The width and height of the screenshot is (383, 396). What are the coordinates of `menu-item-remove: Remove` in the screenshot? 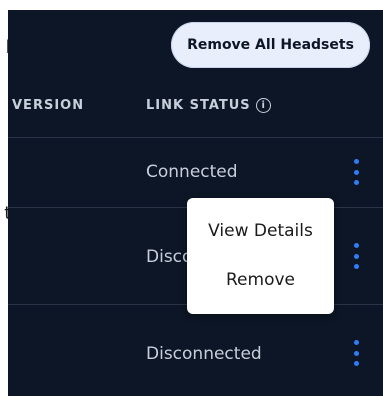 It's located at (260, 280).